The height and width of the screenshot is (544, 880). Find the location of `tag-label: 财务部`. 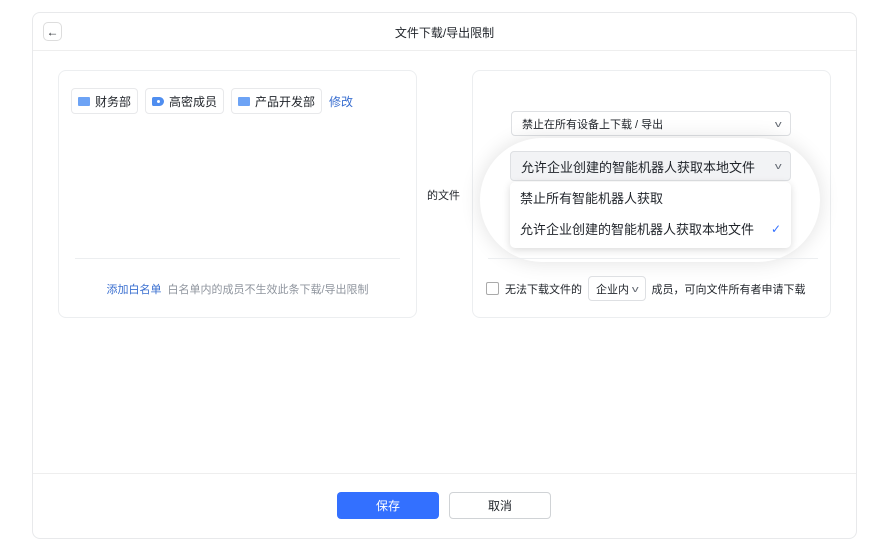

tag-label: 财务部 is located at coordinates (113, 101).